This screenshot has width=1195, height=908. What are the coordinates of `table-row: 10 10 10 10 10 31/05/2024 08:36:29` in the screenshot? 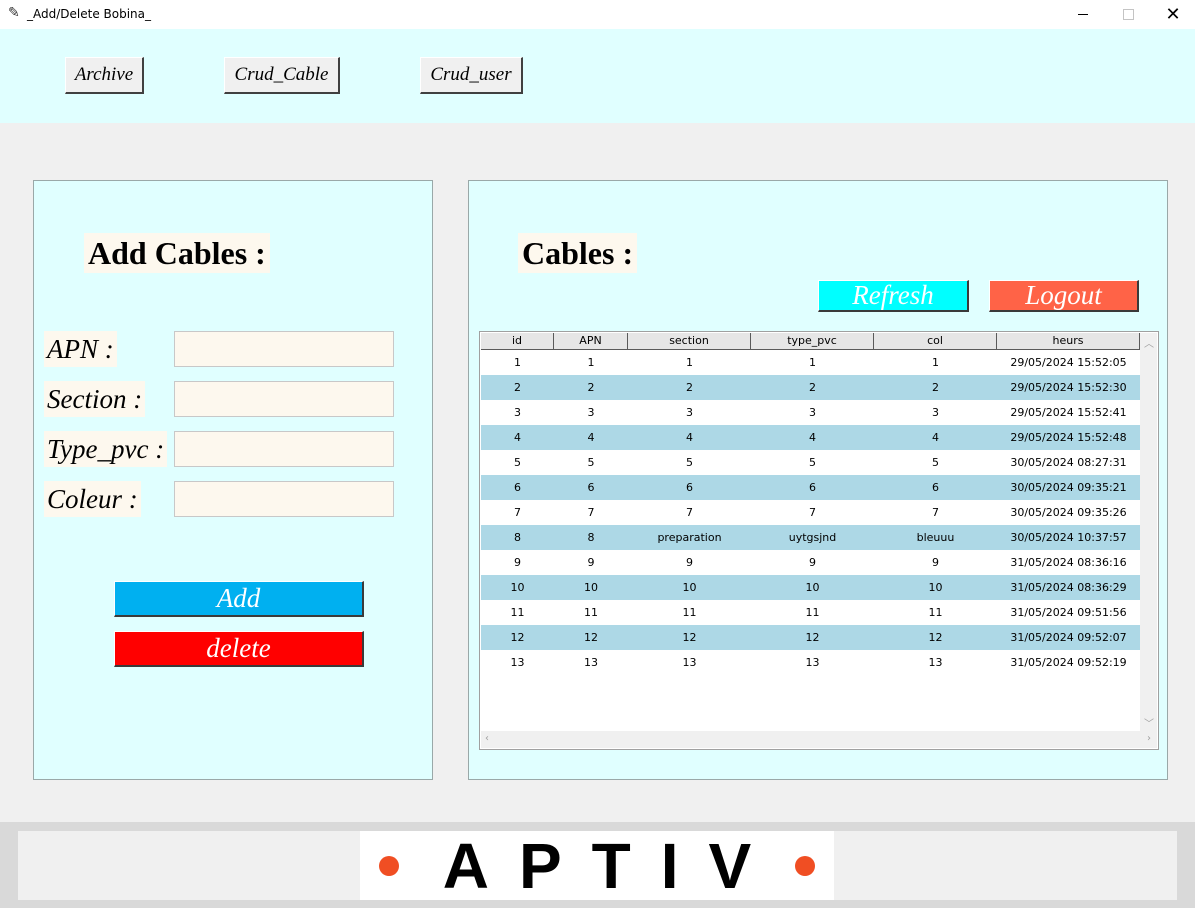 It's located at (810, 587).